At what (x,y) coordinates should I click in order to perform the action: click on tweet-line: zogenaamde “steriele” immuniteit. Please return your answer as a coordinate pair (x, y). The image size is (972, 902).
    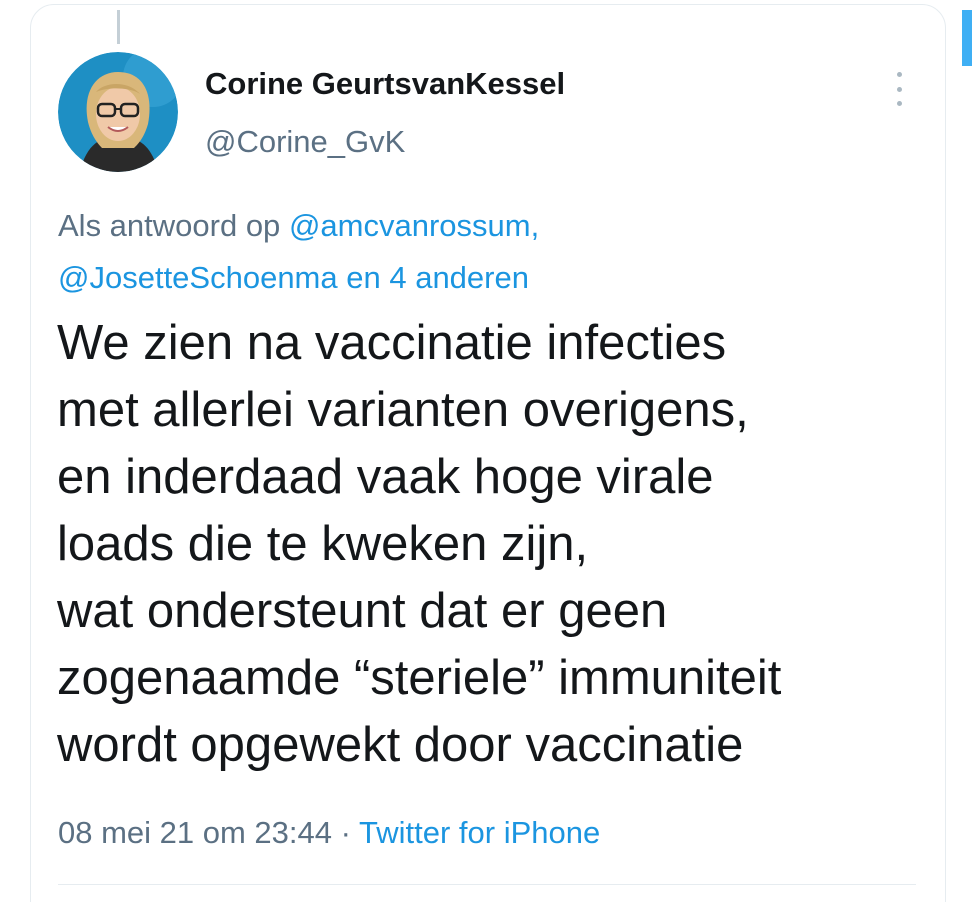
    Looking at the image, I should click on (419, 678).